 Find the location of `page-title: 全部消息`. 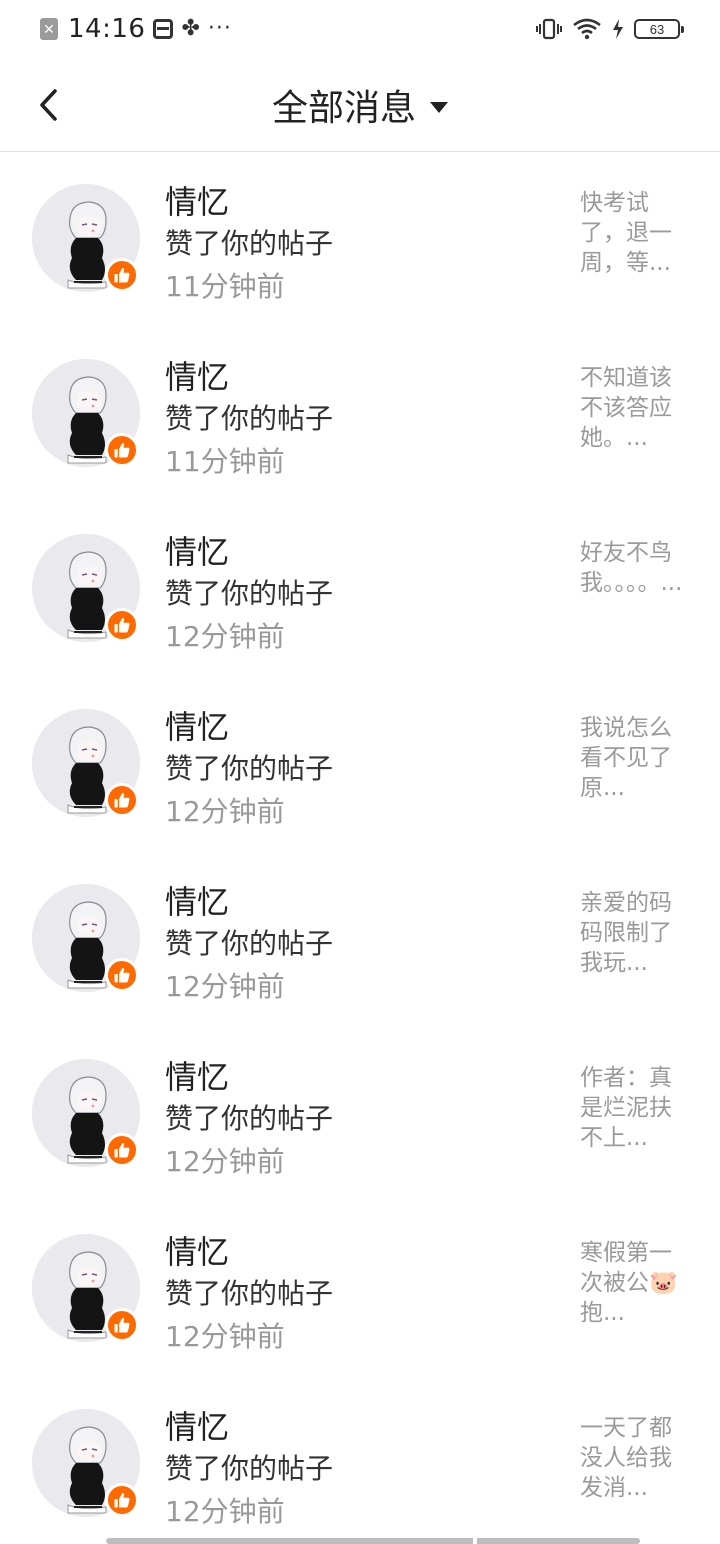

page-title: 全部消息 is located at coordinates (343, 108).